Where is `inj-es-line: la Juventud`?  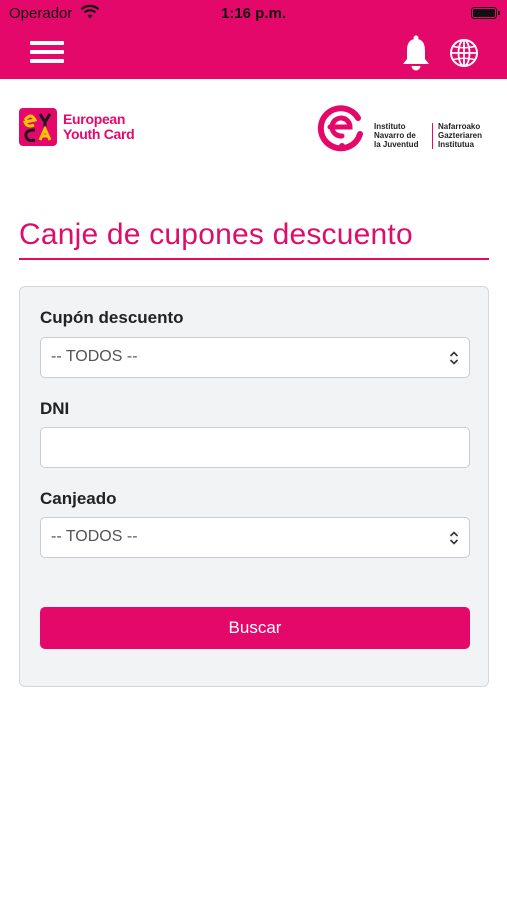
inj-es-line: la Juventud is located at coordinates (396, 144).